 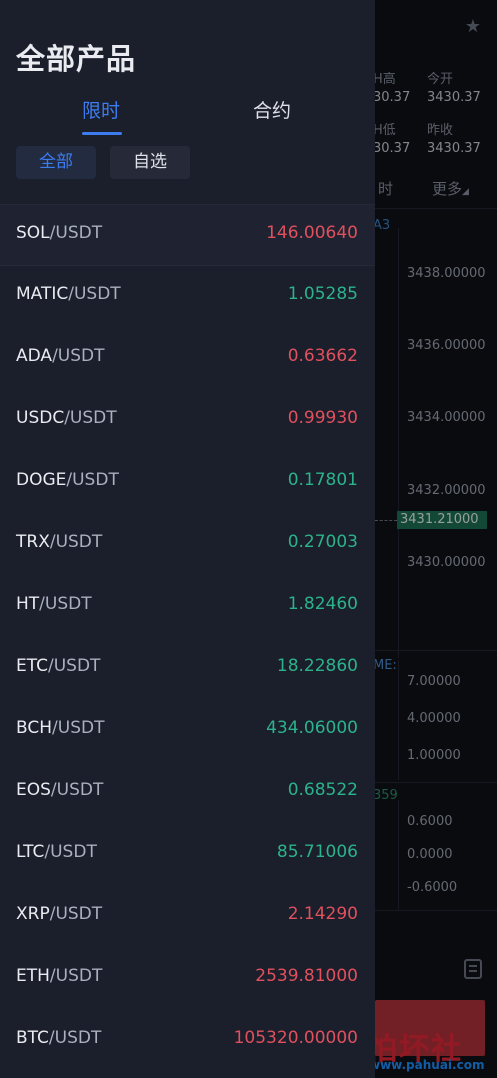 What do you see at coordinates (322, 356) in the screenshot?
I see `pair-price: 0.63662` at bounding box center [322, 356].